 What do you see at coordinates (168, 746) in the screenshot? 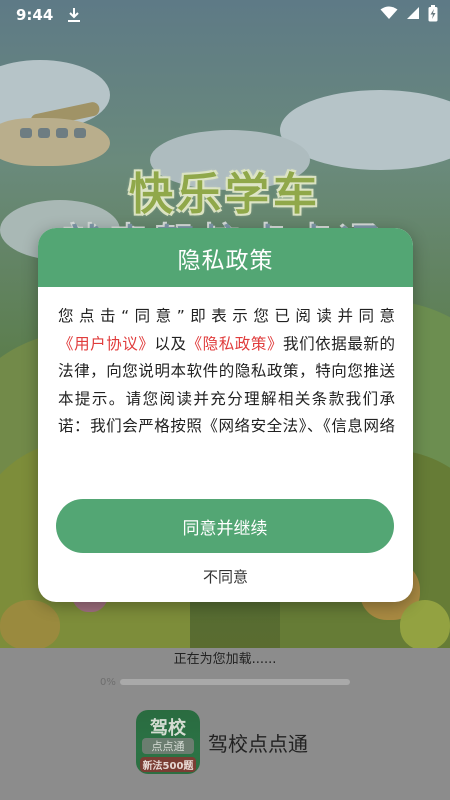
I see `app-logo-sub-text: 点点通` at bounding box center [168, 746].